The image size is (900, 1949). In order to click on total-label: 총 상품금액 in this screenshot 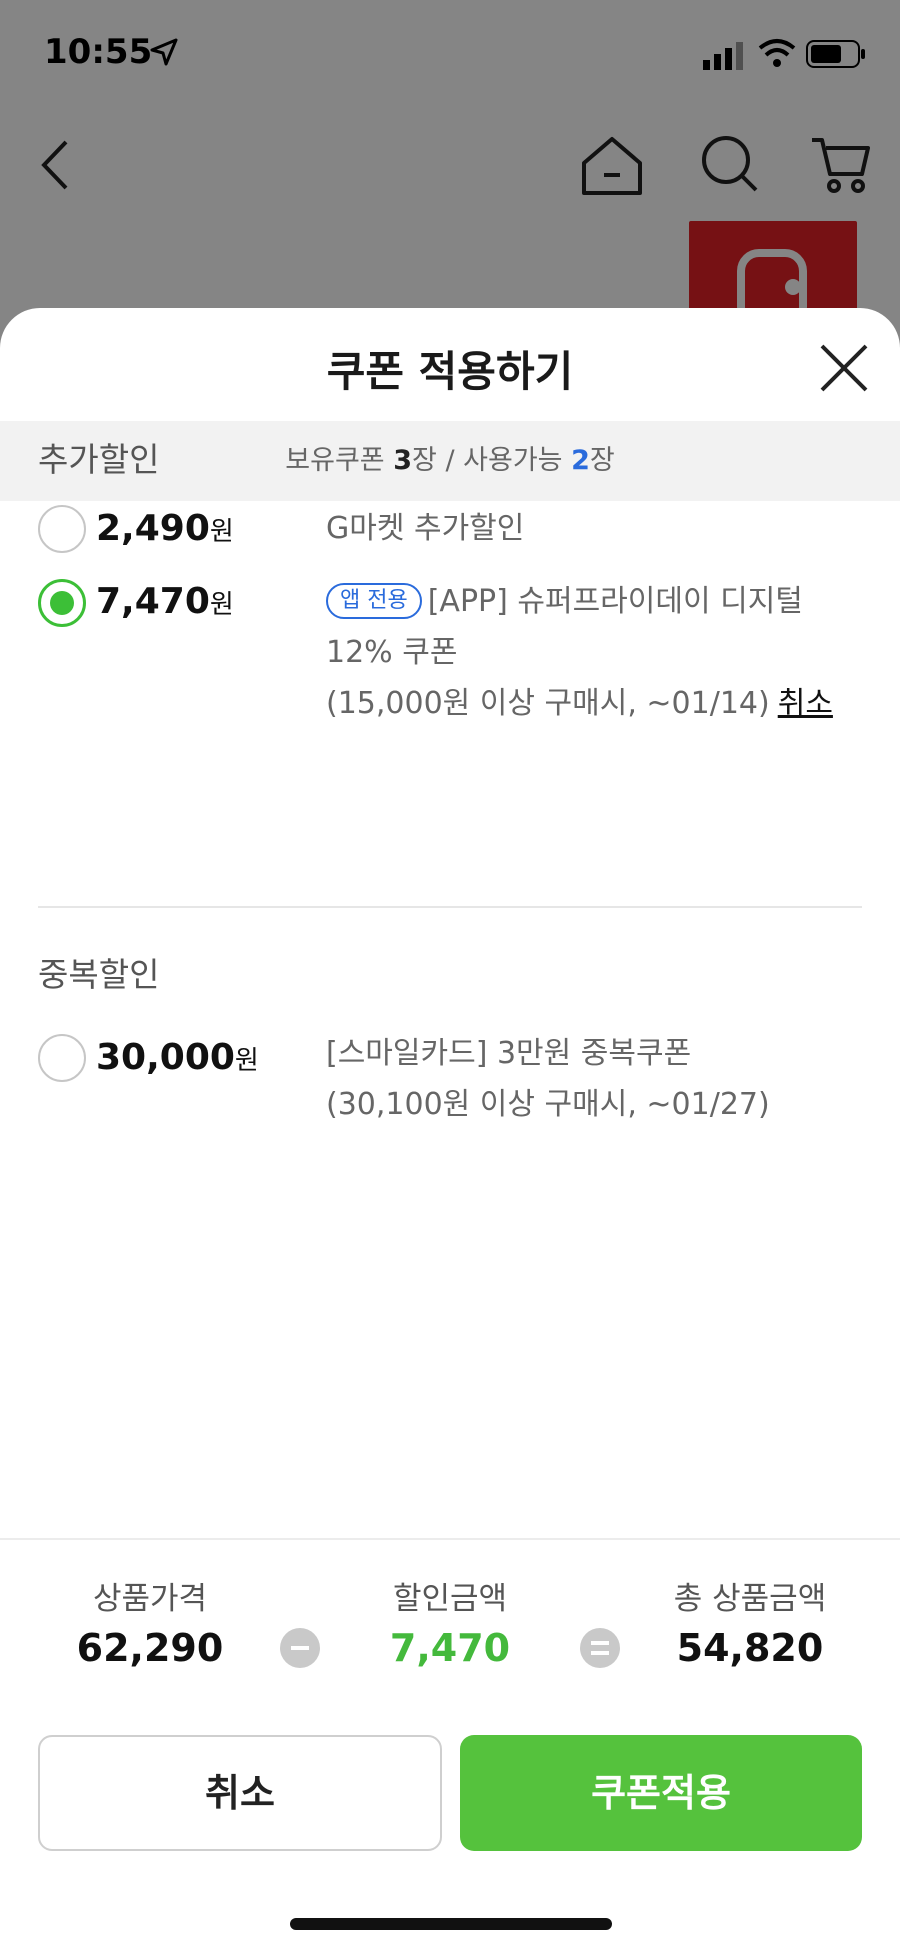, I will do `click(750, 1599)`.